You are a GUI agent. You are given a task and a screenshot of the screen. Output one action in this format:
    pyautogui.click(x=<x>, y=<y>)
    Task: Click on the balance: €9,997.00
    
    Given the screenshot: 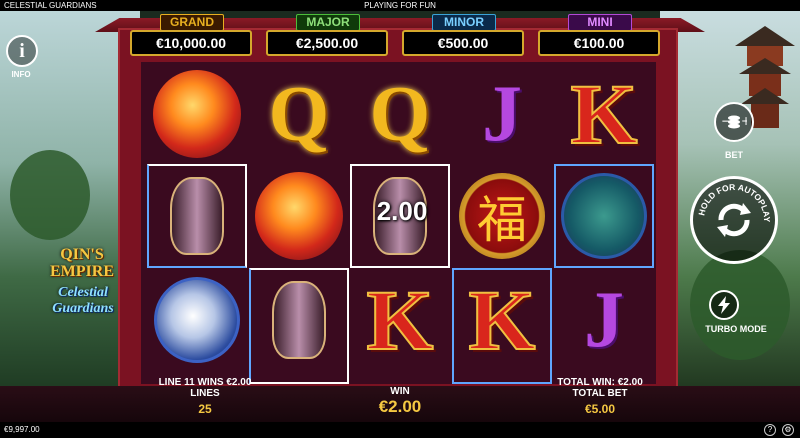 What is the action you would take?
    pyautogui.click(x=22, y=429)
    